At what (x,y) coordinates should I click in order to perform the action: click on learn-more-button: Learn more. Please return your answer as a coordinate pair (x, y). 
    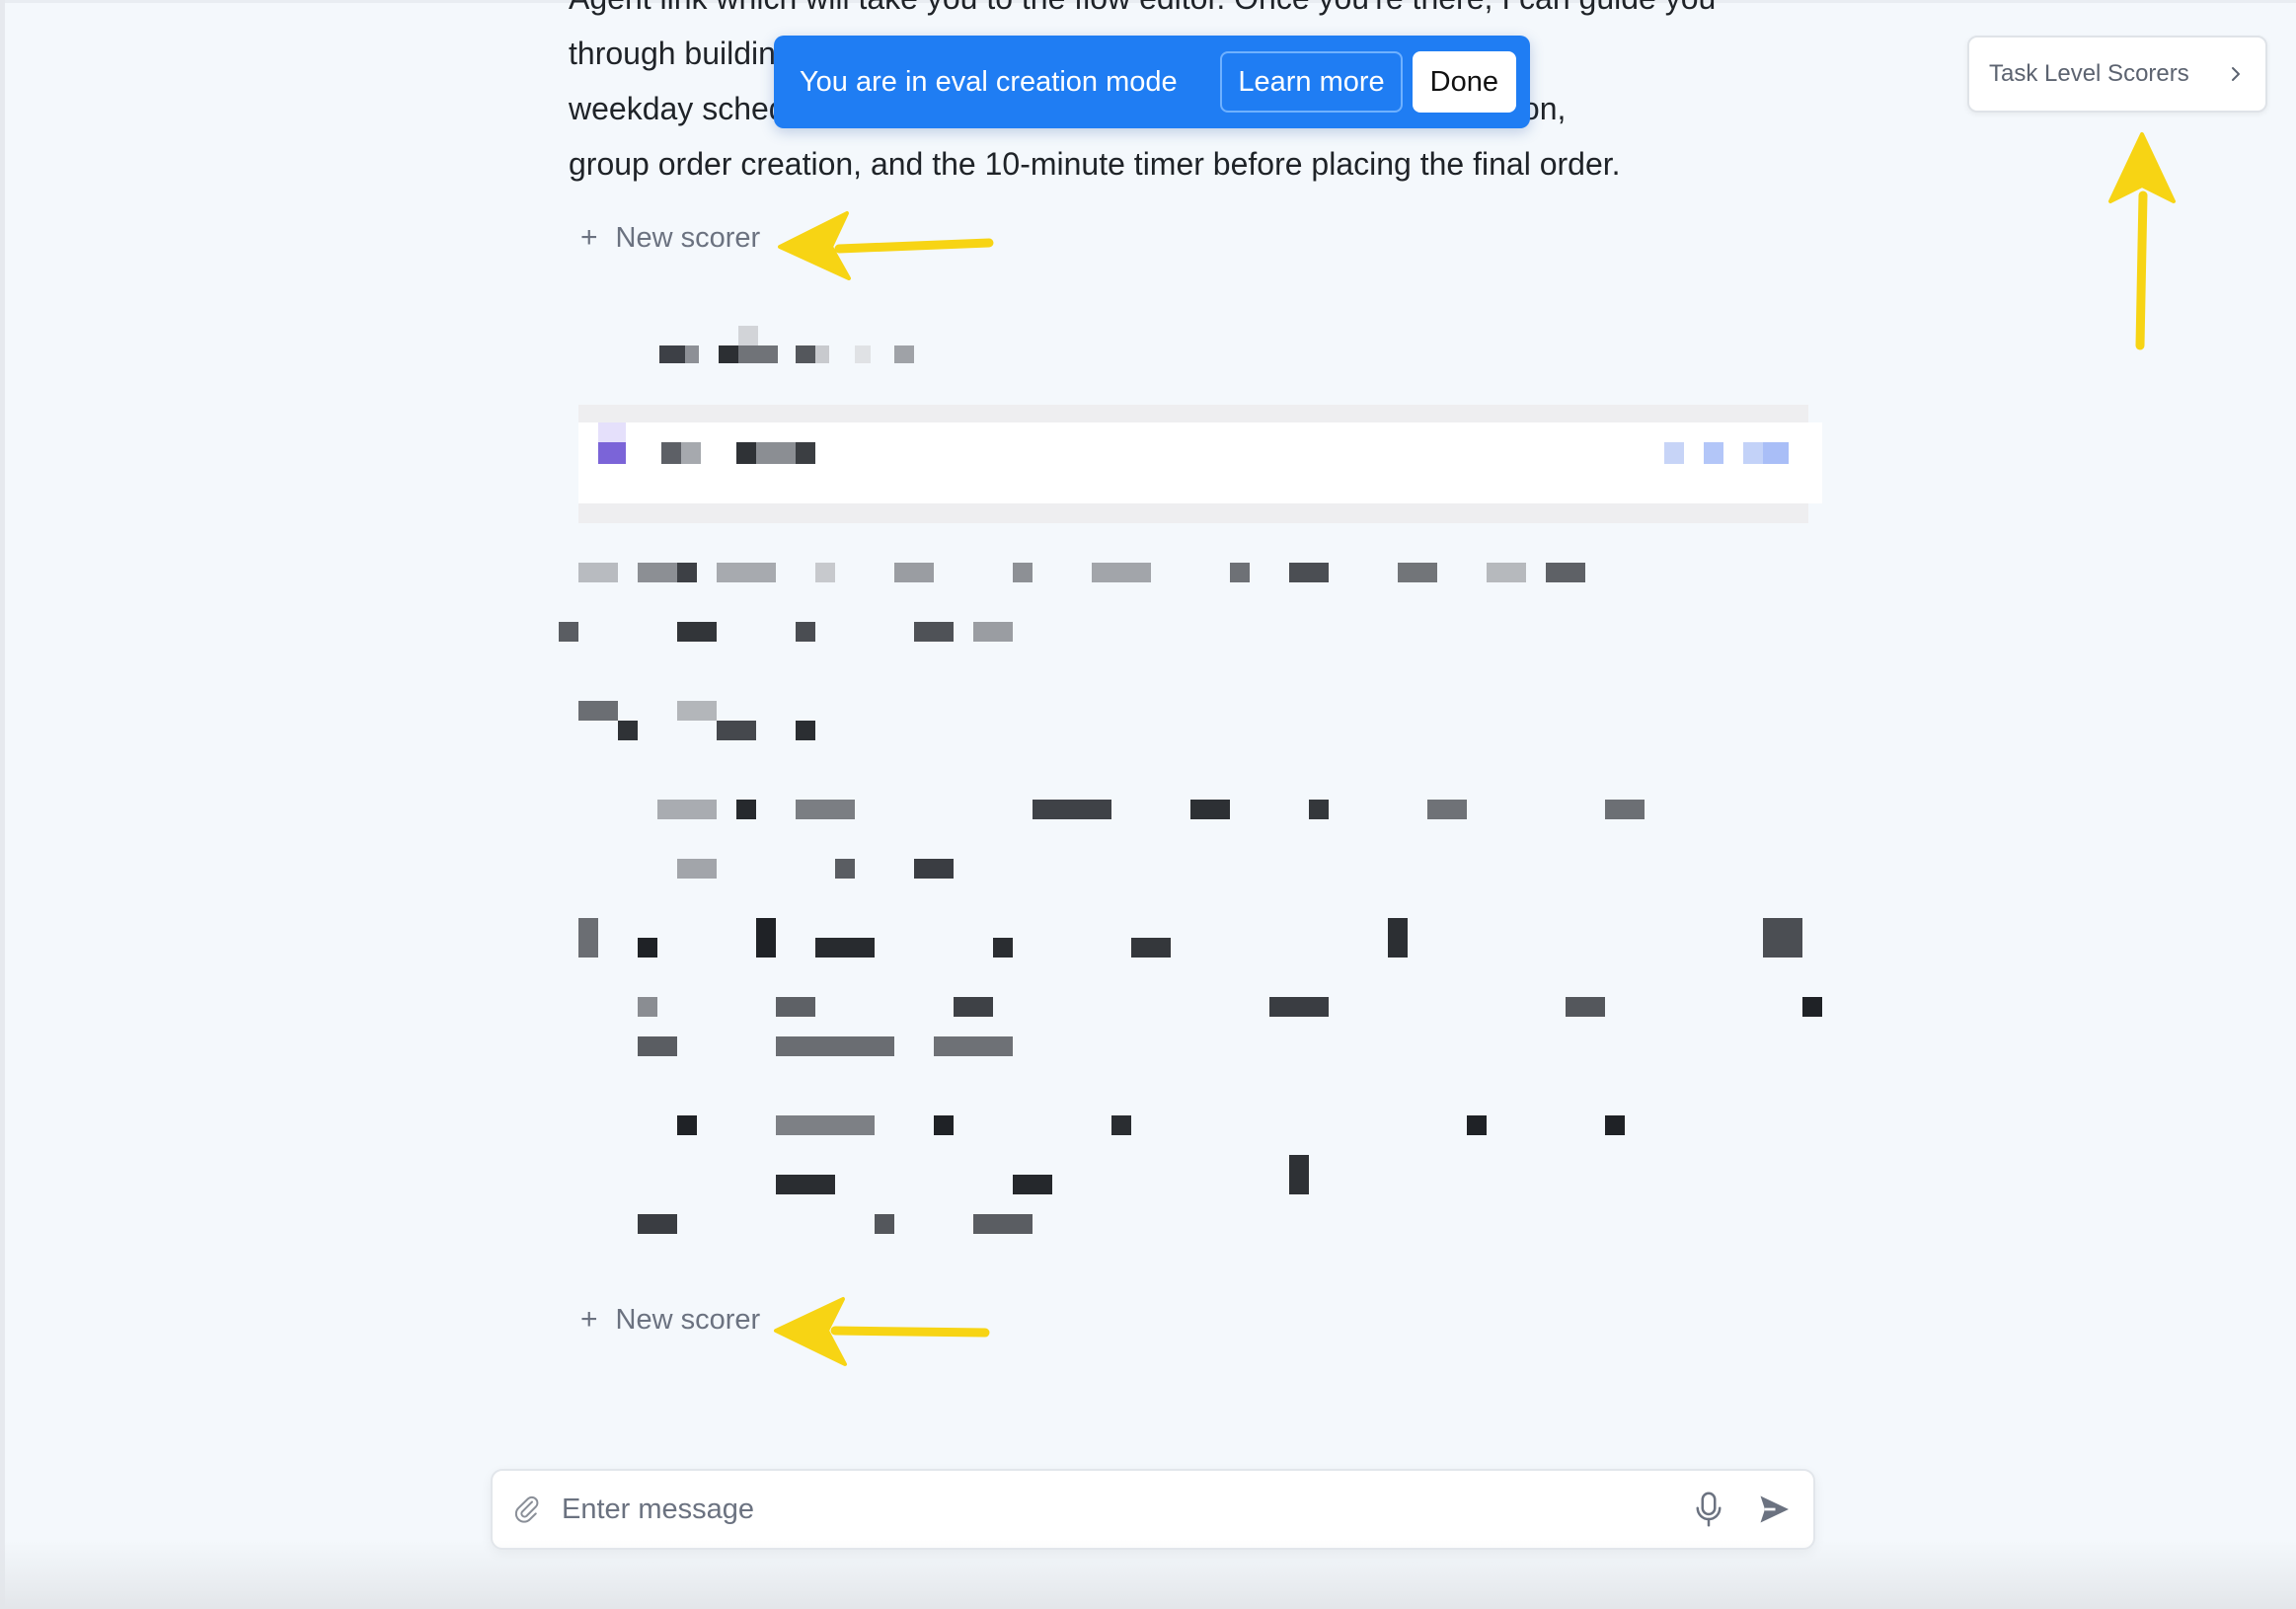
    Looking at the image, I should click on (1311, 82).